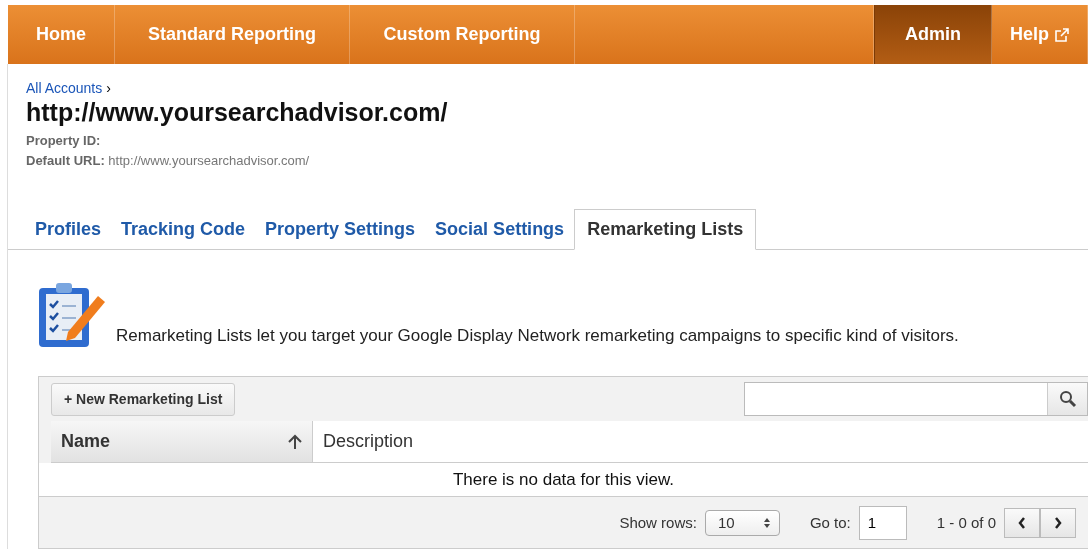 The height and width of the screenshot is (549, 1088). I want to click on property-title: http://www.yoursearchadvisor.com/, so click(237, 112).